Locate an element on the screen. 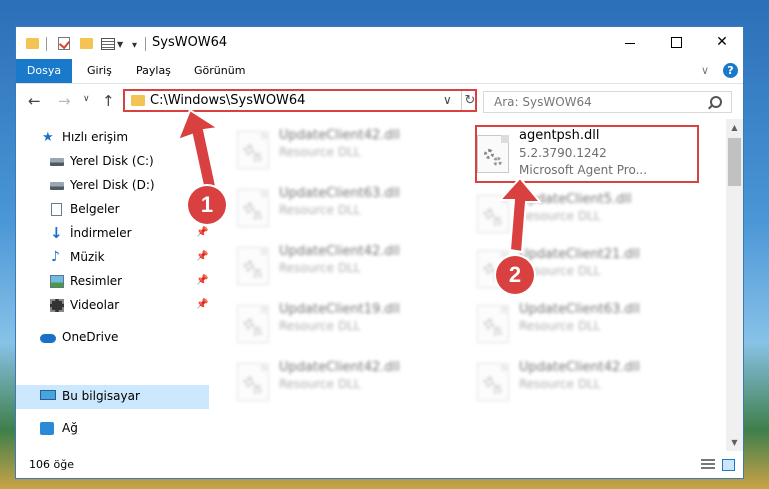  arrow-one is located at coordinates (198, 150).